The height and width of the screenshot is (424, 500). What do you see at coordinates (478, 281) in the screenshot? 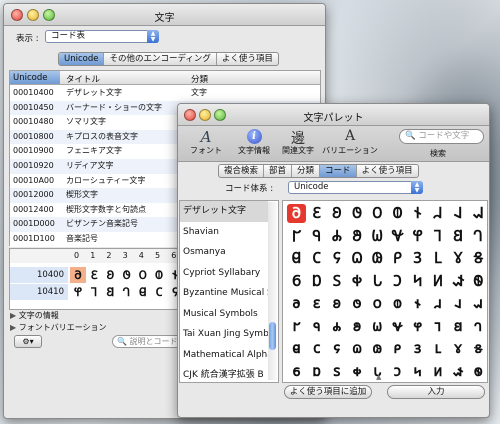
I see `palette-glyph: 𐐧` at bounding box center [478, 281].